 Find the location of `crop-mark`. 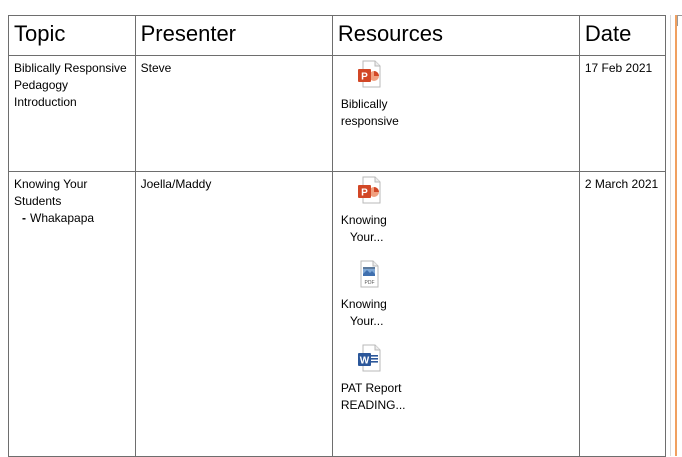

crop-mark is located at coordinates (679, 20).